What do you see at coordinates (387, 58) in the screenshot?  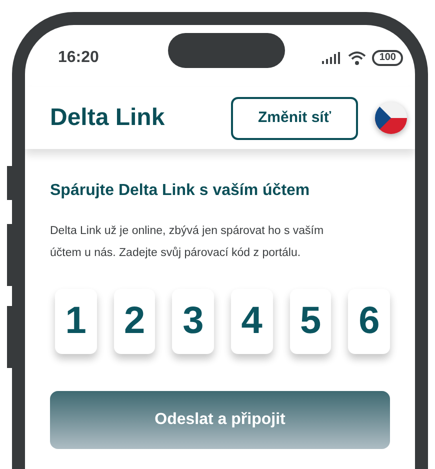 I see `battery-indicator: 100` at bounding box center [387, 58].